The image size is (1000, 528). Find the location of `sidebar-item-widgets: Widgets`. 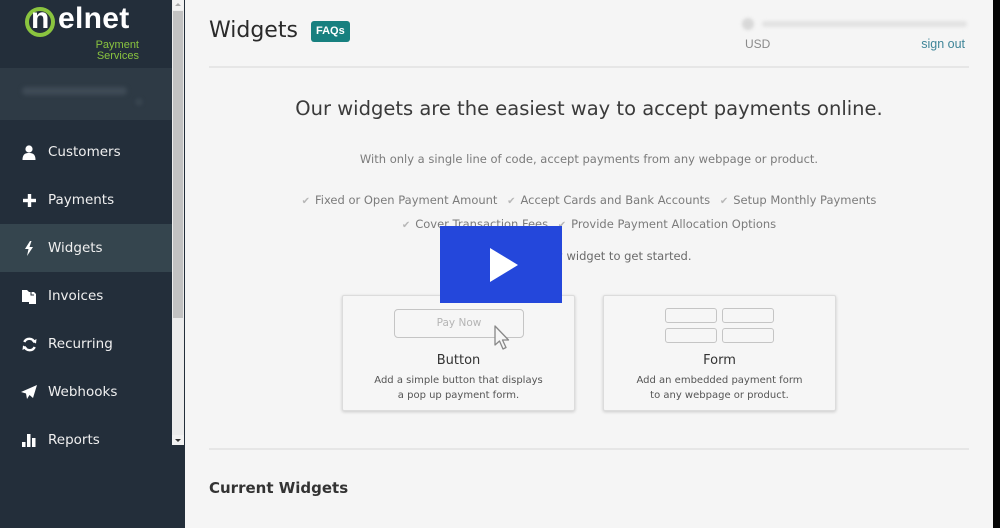

sidebar-item-widgets: Widgets is located at coordinates (86, 248).